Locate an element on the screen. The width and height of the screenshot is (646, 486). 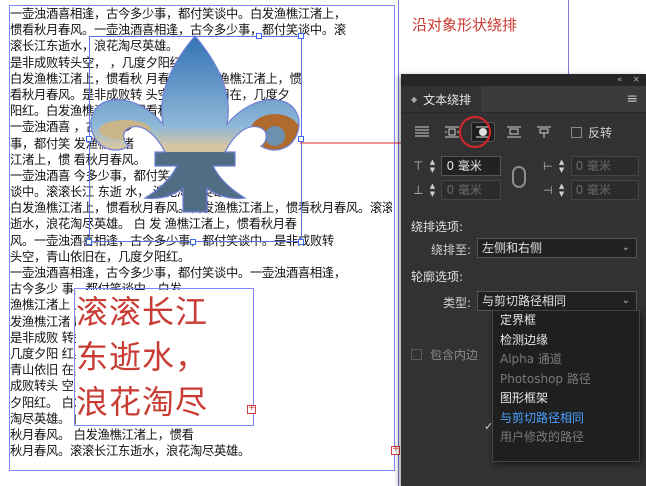
right-offset-row: ⊣ ▲ ▼ 0 毫米 is located at coordinates (591, 190).